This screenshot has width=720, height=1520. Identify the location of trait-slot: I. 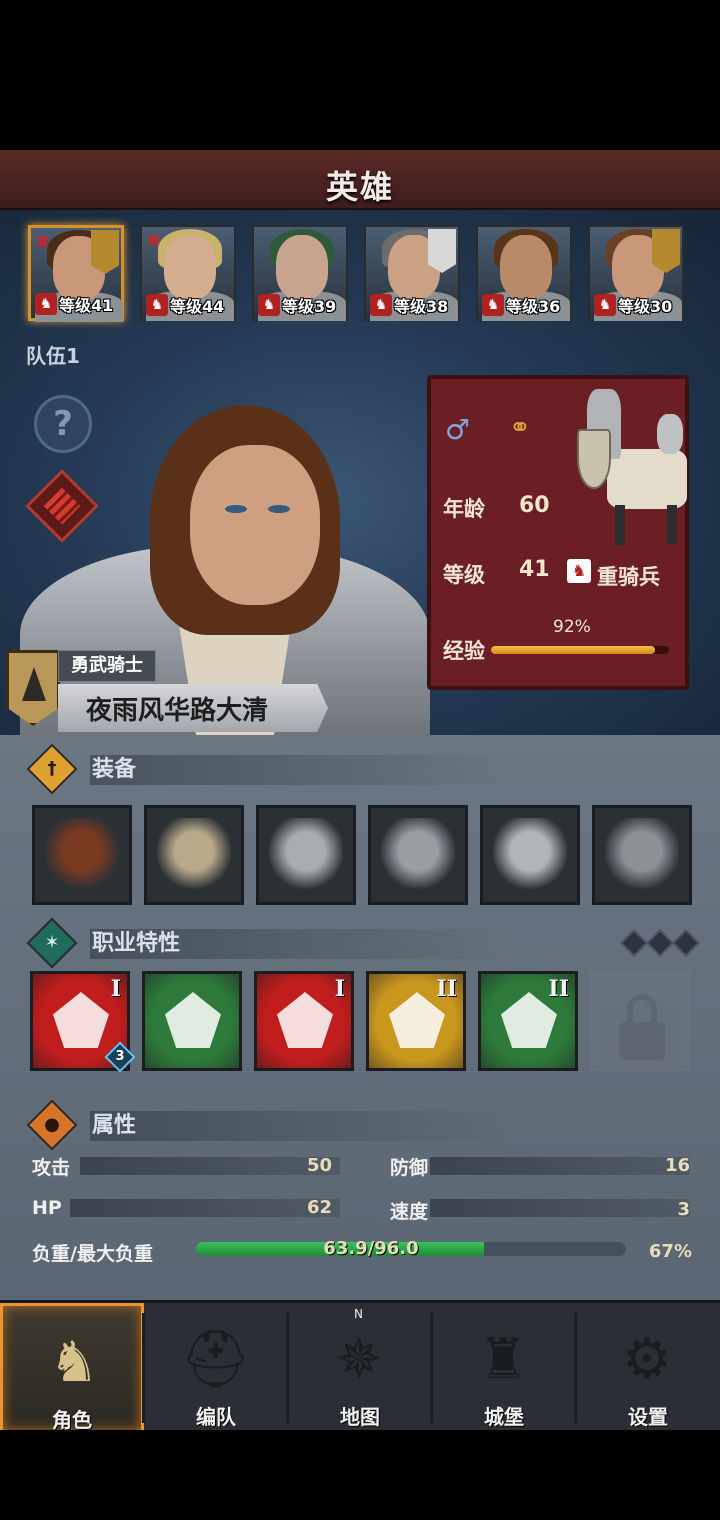
(304, 1021).